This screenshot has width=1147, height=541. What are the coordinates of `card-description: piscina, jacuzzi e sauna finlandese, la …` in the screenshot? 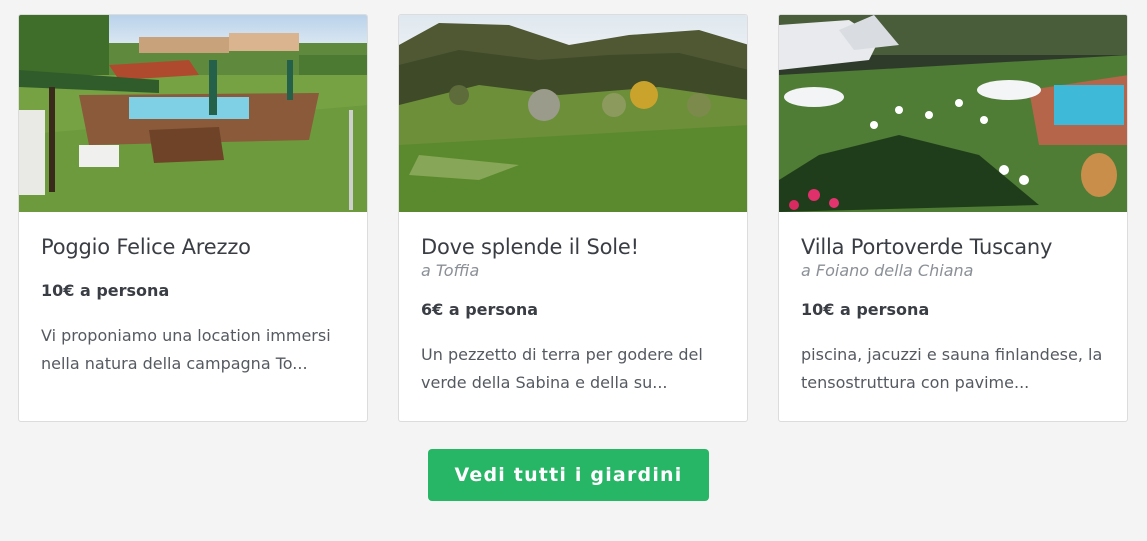 It's located at (952, 368).